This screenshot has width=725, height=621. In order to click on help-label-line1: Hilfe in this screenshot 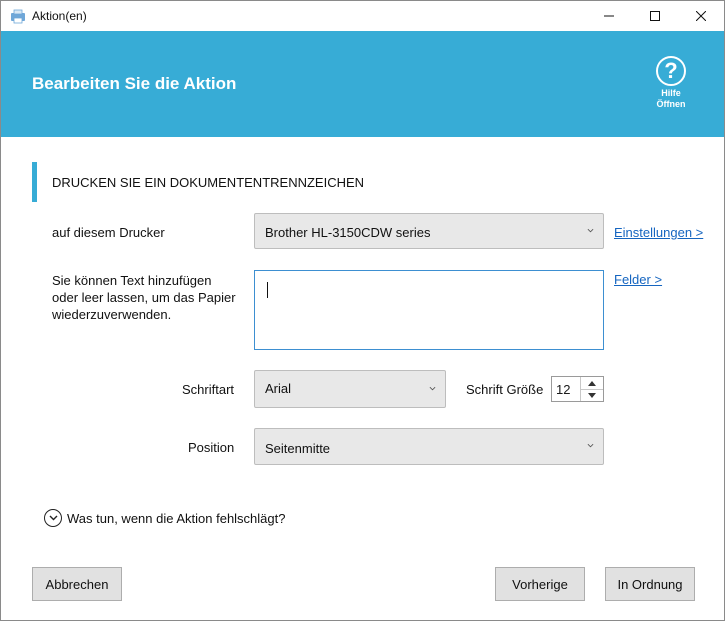, I will do `click(671, 93)`.